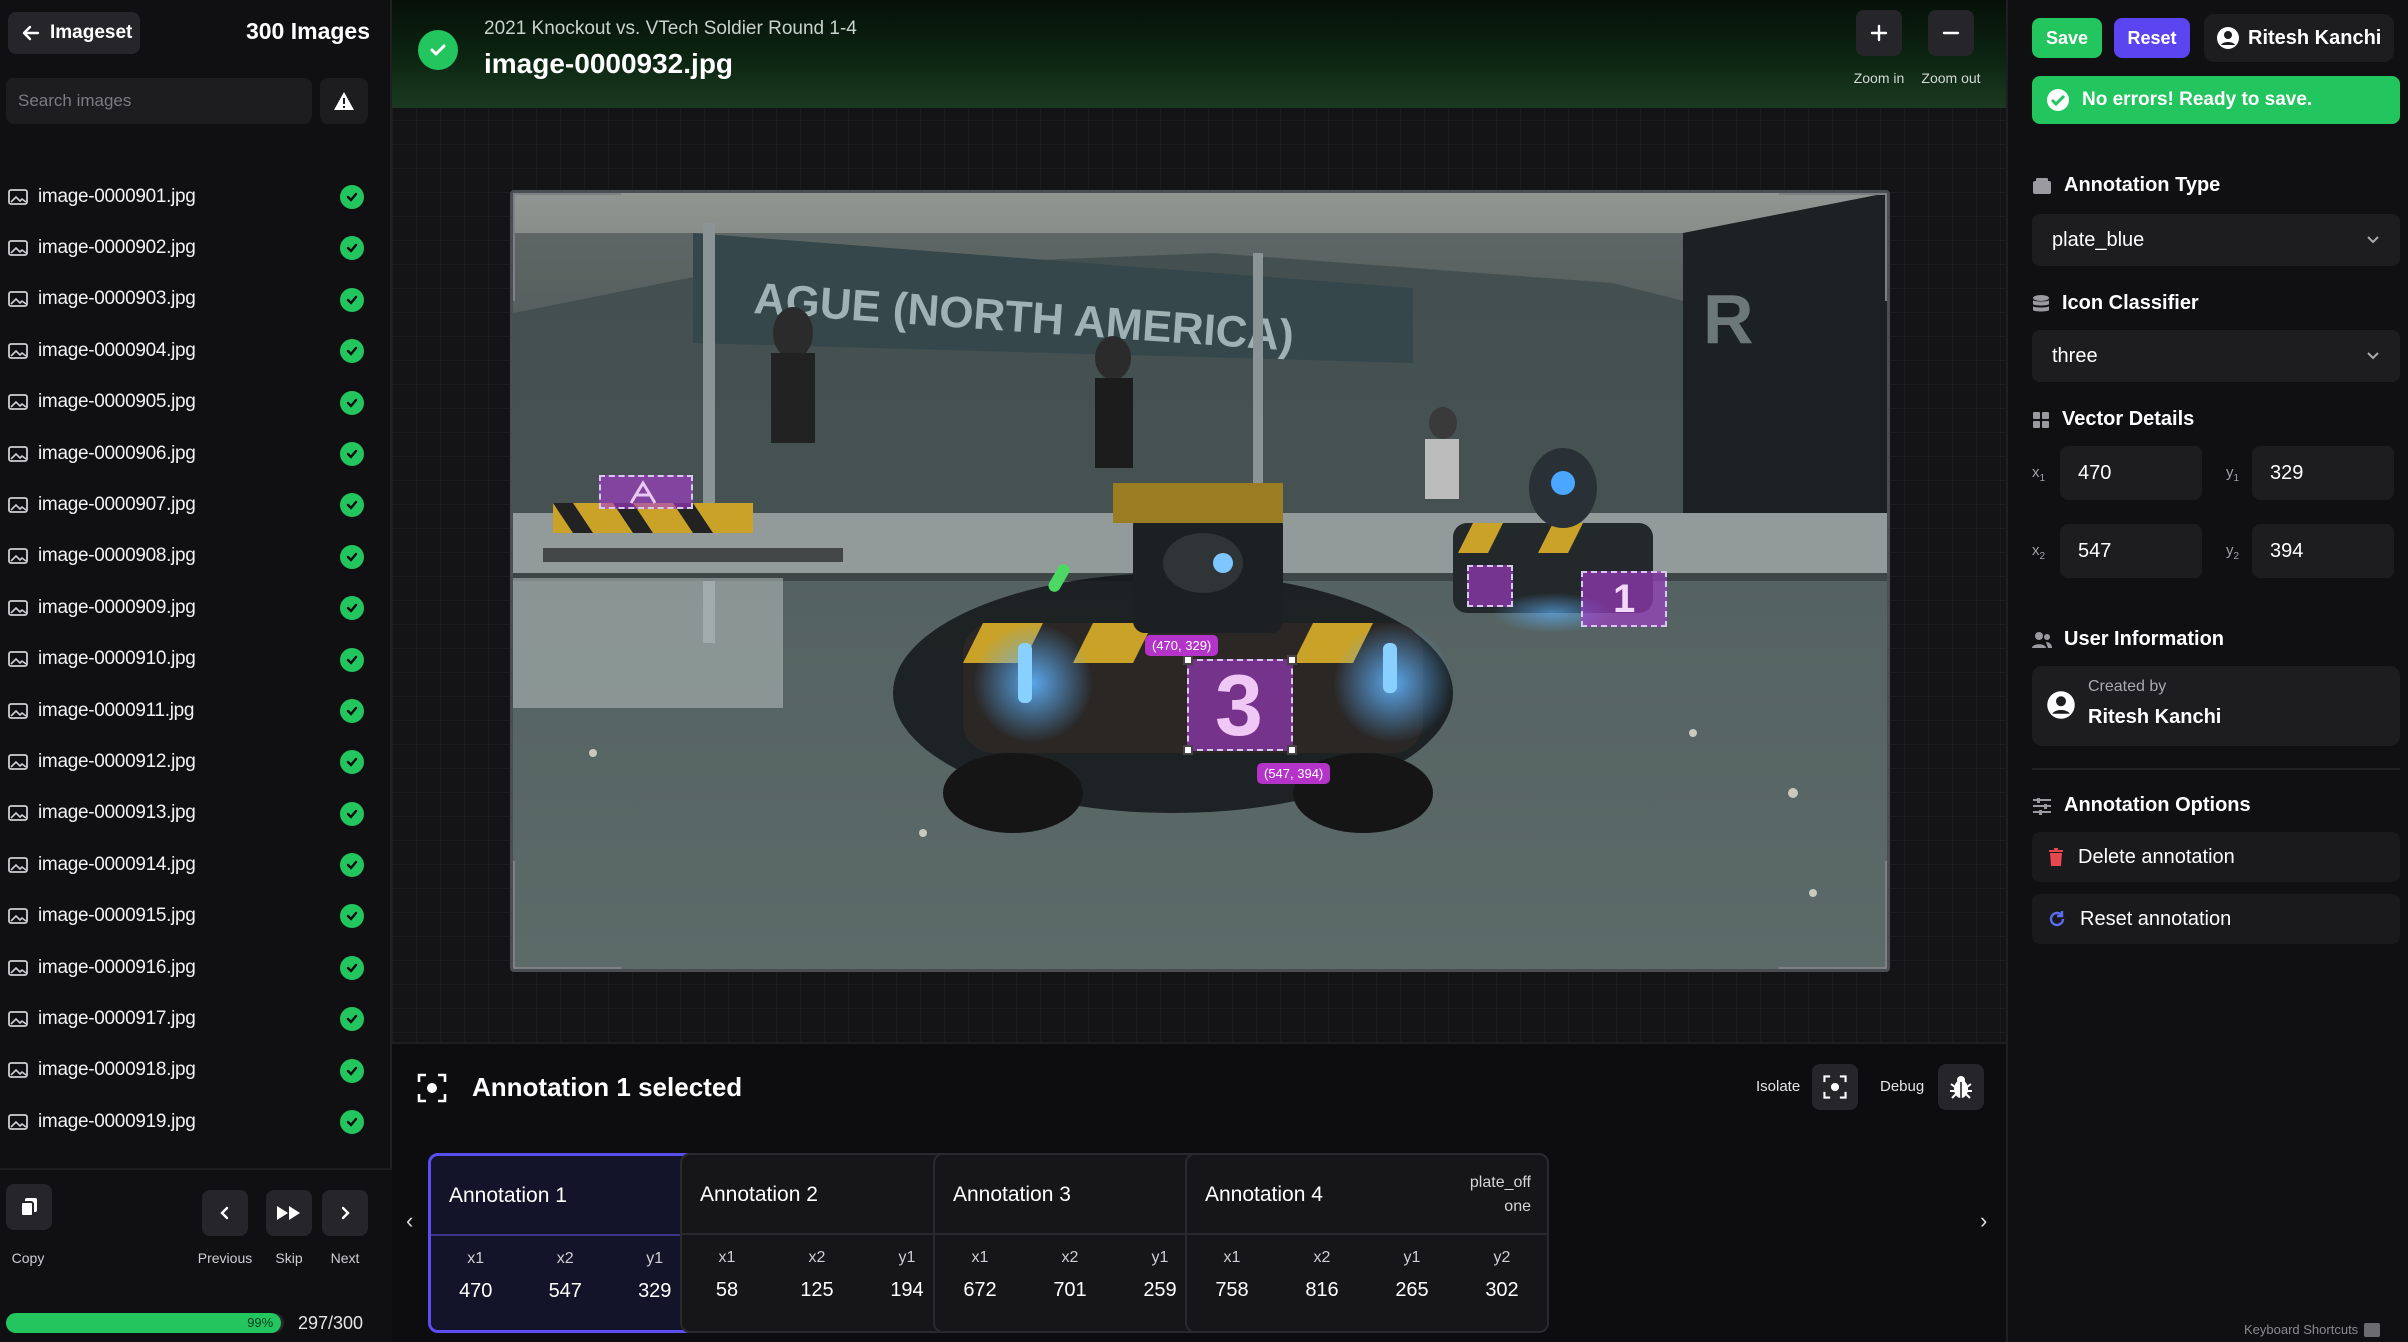  I want to click on icon-classifier-select: three, so click(2216, 356).